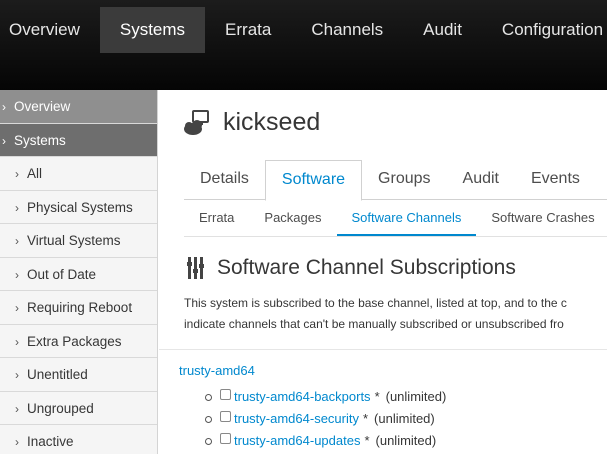 Image resolution: width=607 pixels, height=454 pixels. I want to click on sidebar-item-unentitled: › Unentitled, so click(78, 375).